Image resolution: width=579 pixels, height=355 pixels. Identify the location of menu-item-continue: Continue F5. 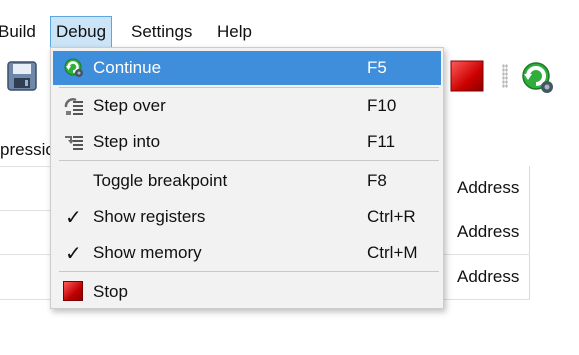
(247, 68).